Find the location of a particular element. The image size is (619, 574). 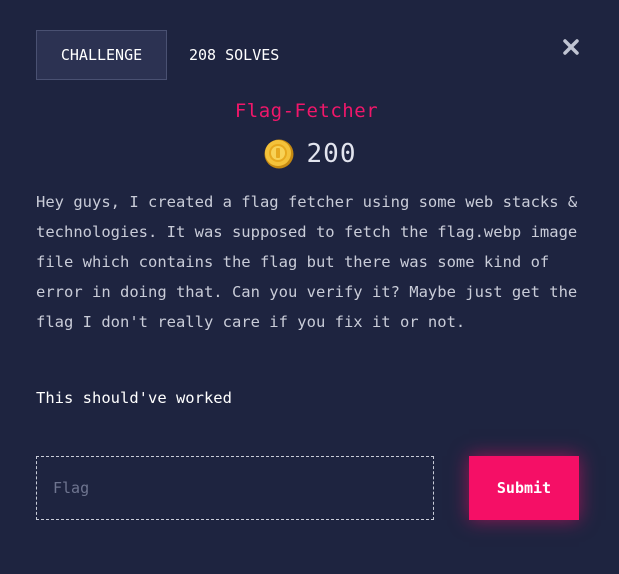

close-button is located at coordinates (571, 47).